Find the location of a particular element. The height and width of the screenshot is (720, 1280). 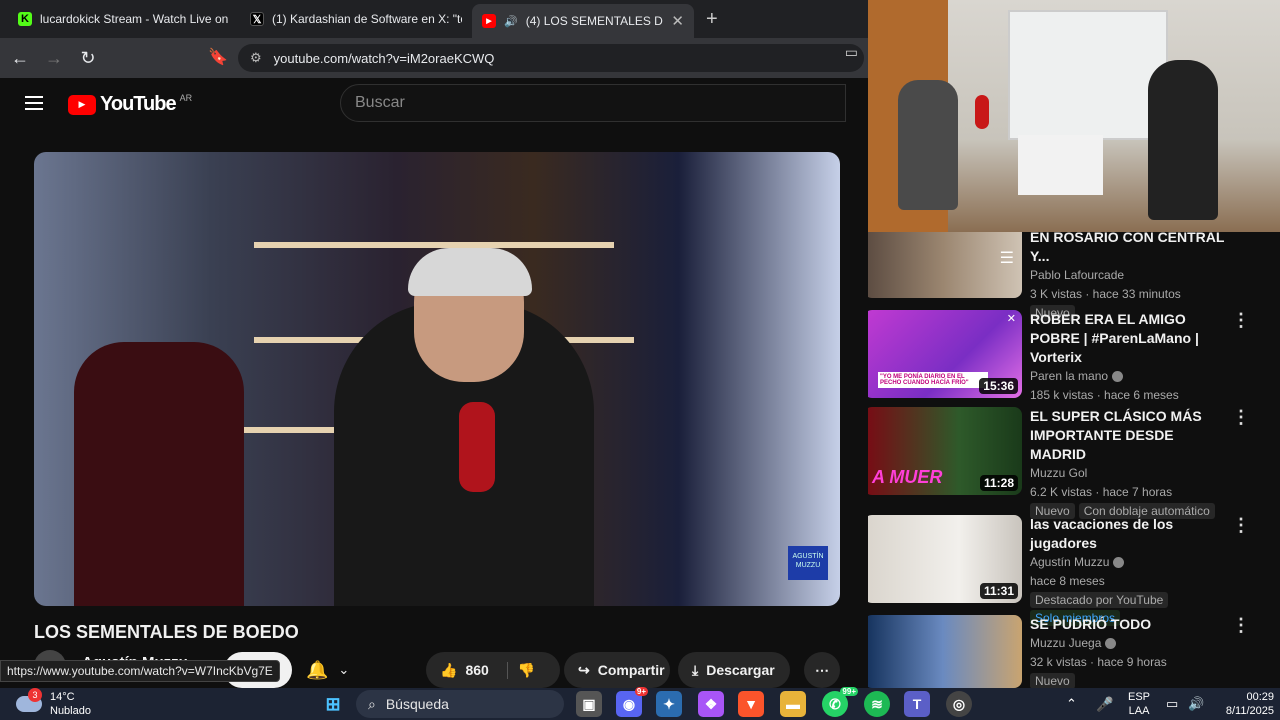

white-desk is located at coordinates (1060, 165).